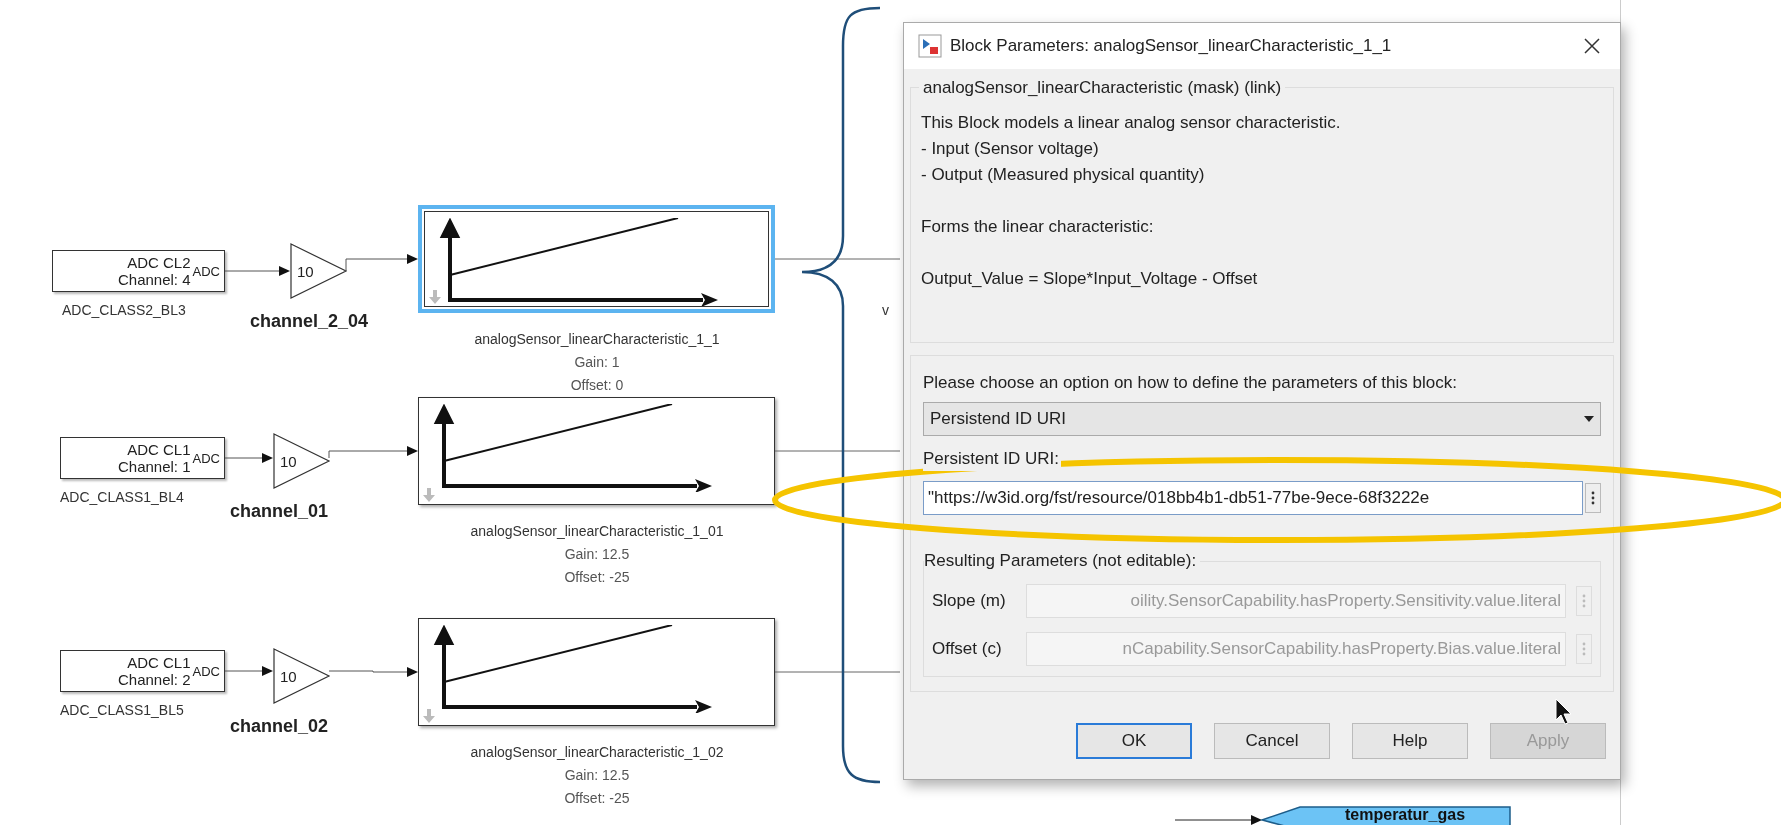 This screenshot has width=1781, height=825. I want to click on dialog-button: Help, so click(1410, 741).